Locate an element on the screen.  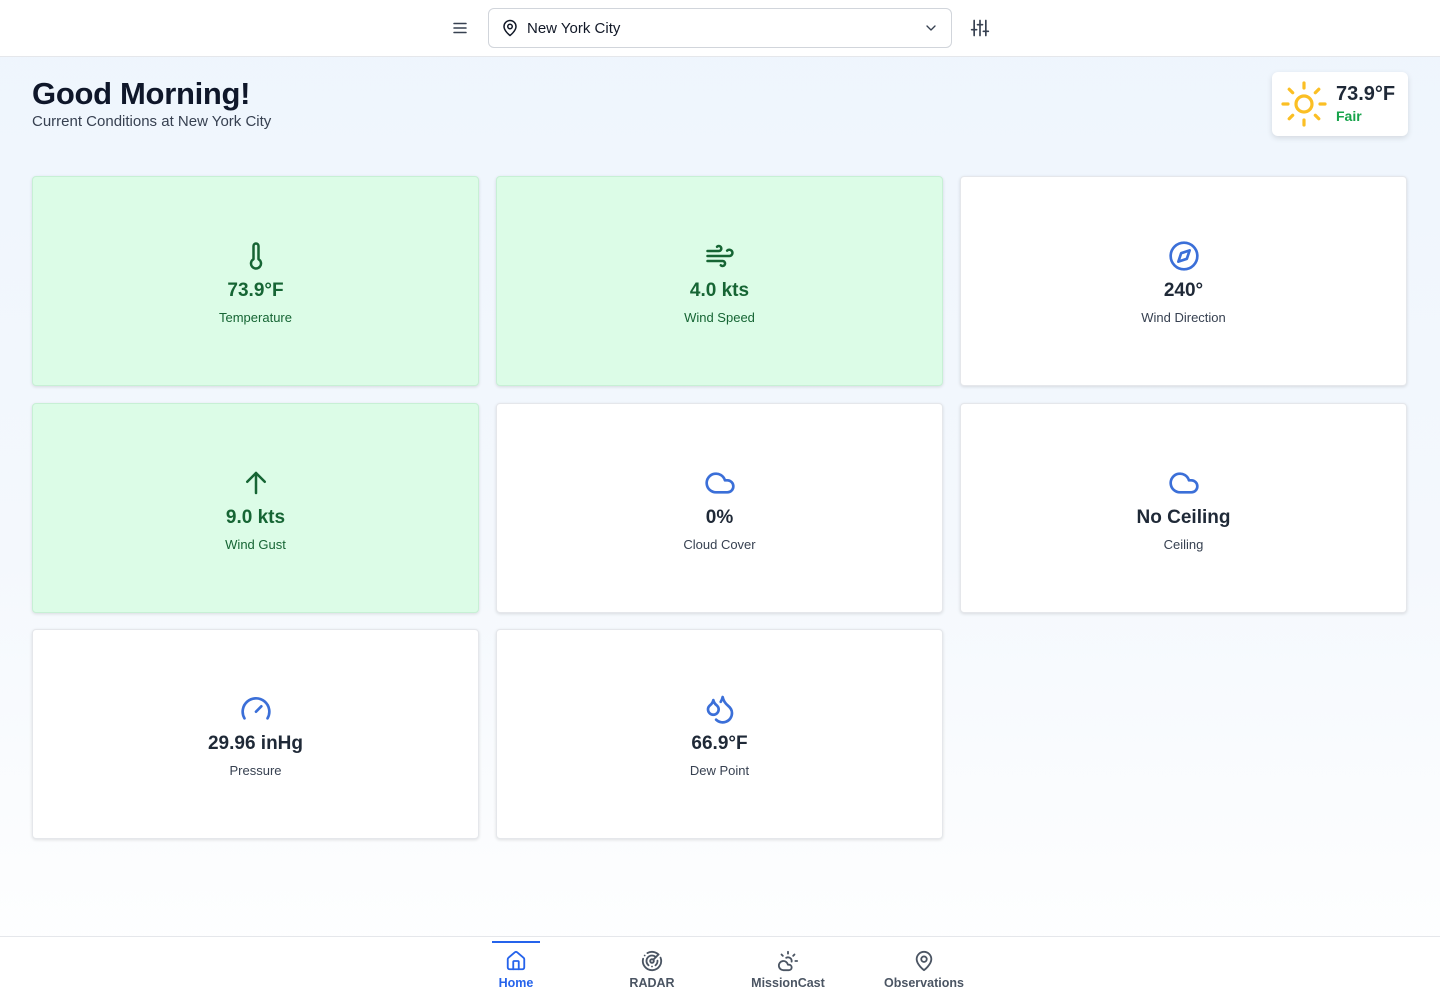
droplets-icon is located at coordinates (720, 709).